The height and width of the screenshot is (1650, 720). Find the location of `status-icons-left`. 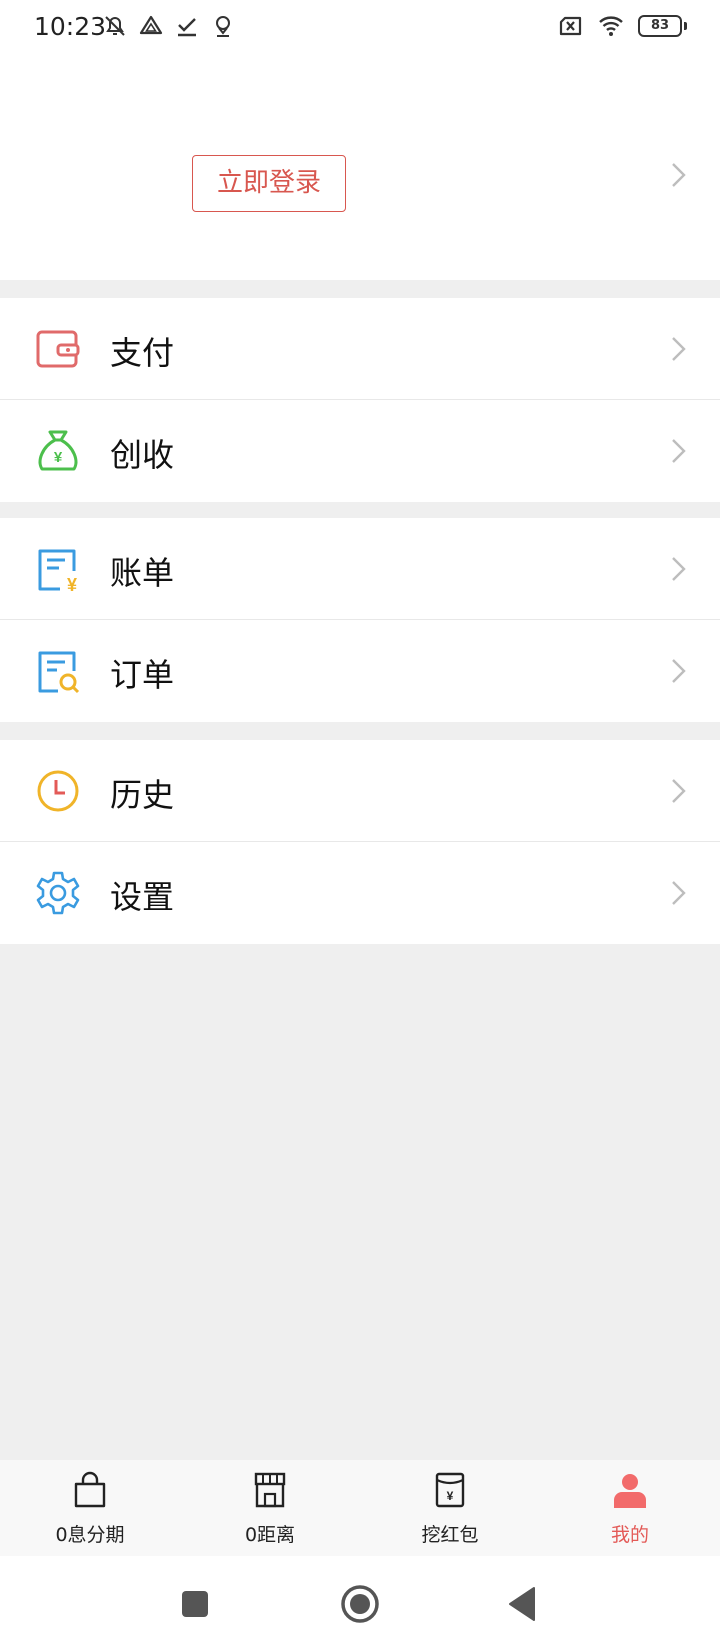

status-icons-left is located at coordinates (169, 26).